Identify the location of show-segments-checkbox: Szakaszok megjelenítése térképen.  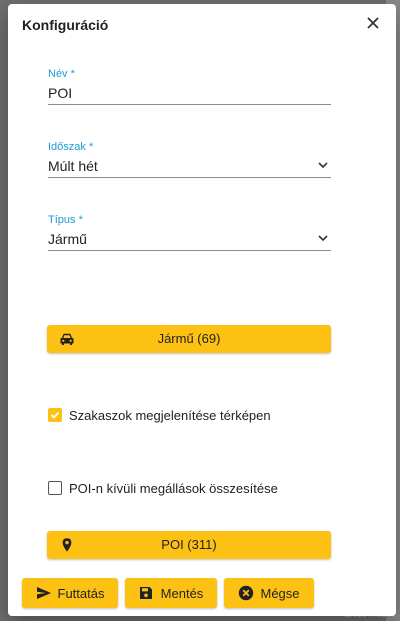
(159, 415).